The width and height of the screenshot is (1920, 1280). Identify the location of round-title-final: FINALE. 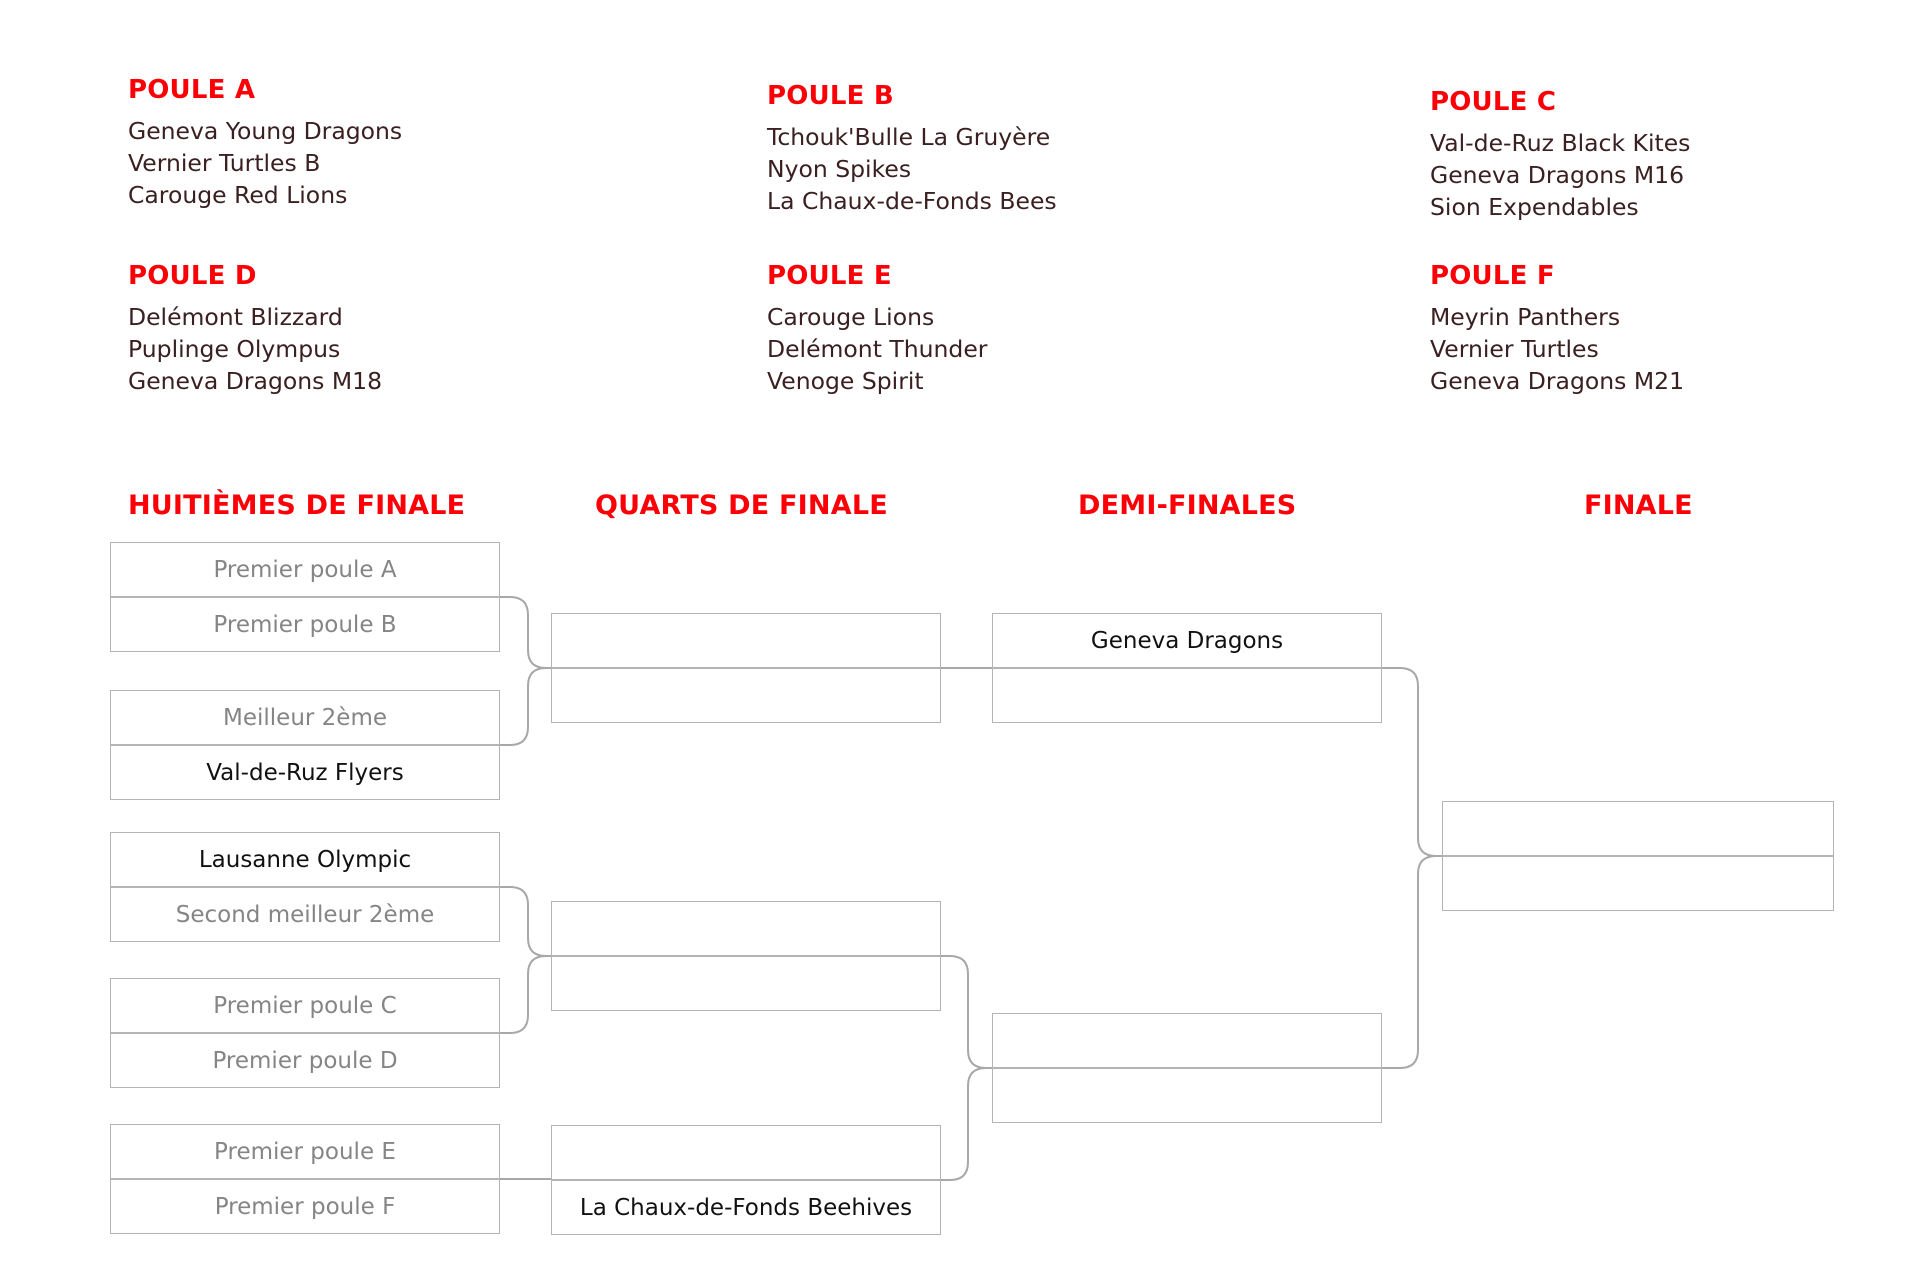
(1638, 505).